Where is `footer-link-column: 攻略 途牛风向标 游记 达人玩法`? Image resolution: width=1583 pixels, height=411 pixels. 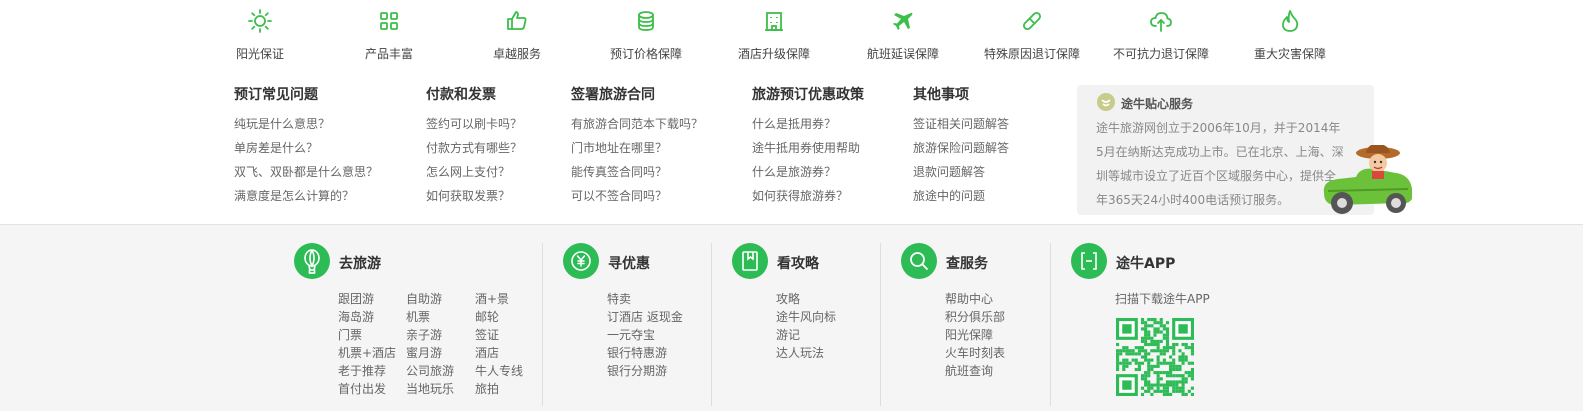
footer-link-column: 攻略 途牛风向标 游记 达人玩法 is located at coordinates (806, 326).